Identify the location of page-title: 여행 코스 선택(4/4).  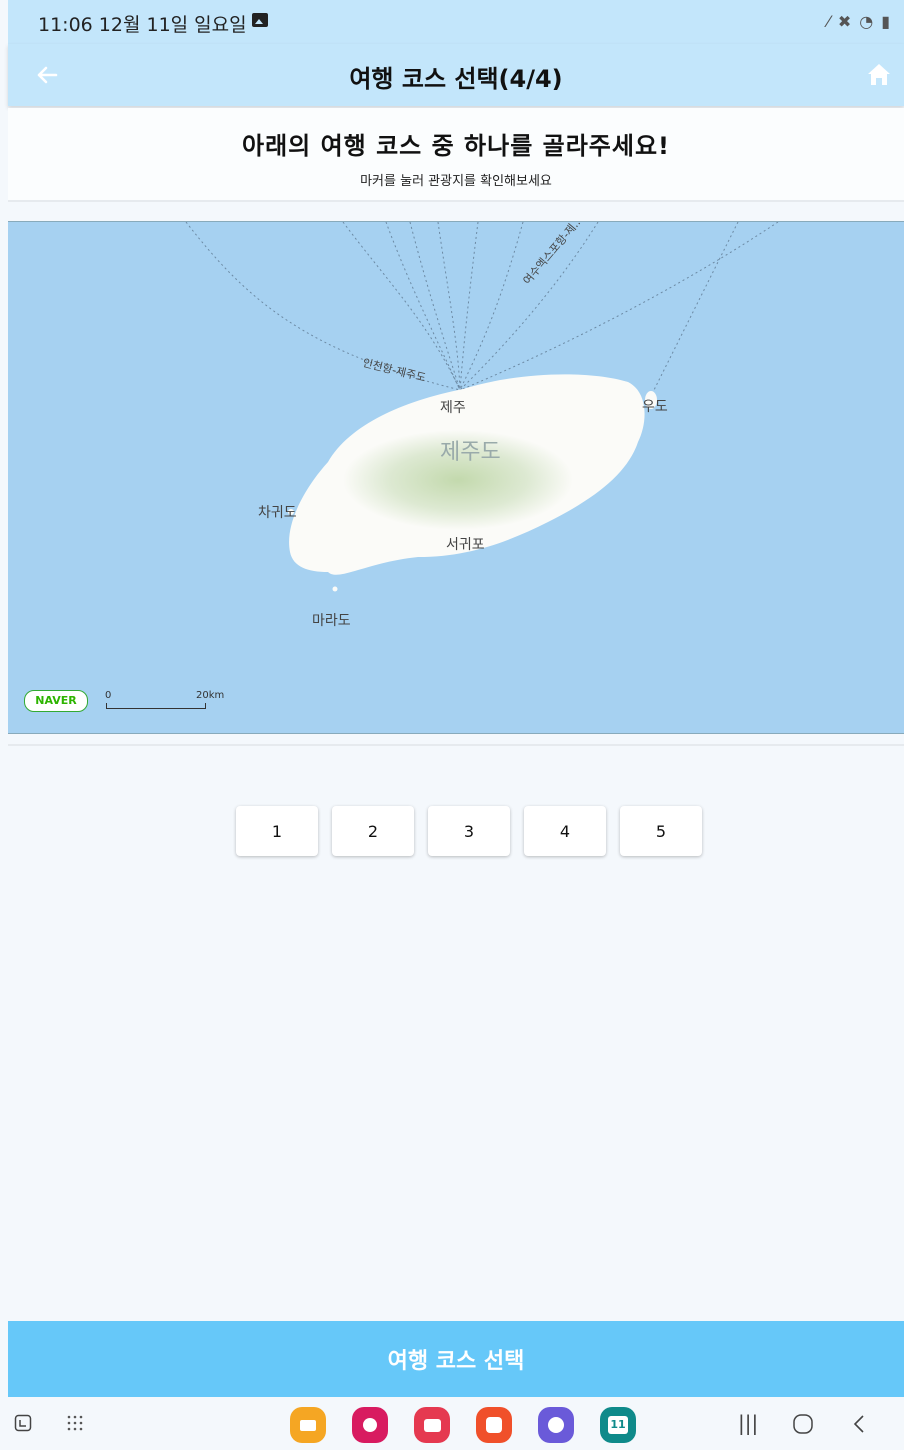
(456, 79).